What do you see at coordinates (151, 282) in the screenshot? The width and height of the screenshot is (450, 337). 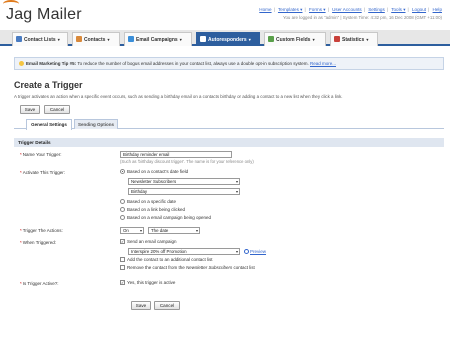 I see `option-label: Yes, this trigger is active` at bounding box center [151, 282].